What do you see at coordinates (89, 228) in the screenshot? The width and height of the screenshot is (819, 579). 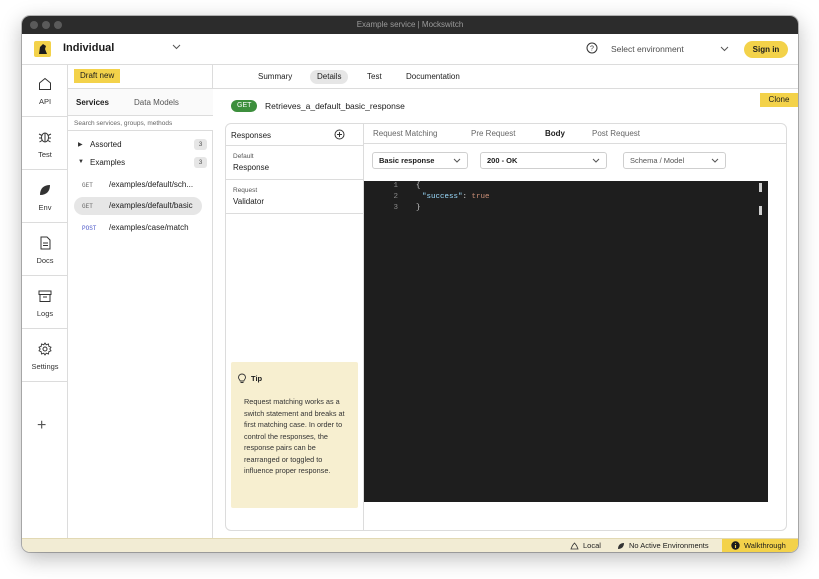 I see `method-label: POST` at bounding box center [89, 228].